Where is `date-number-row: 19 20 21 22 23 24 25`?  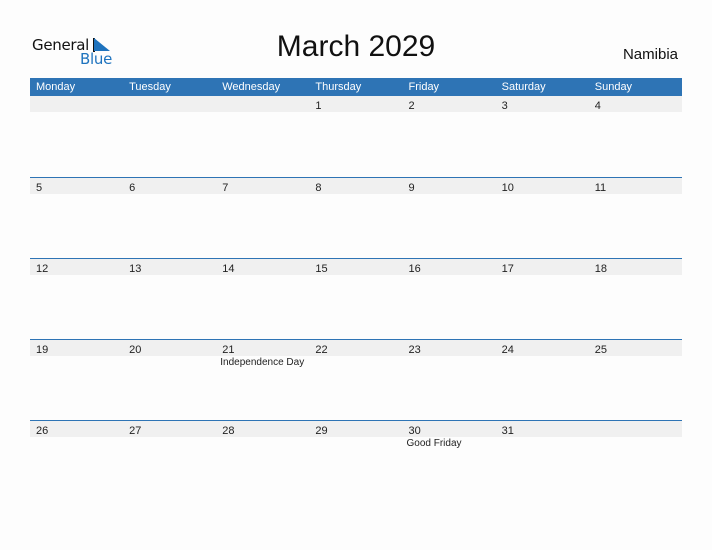
date-number-row: 19 20 21 22 23 24 25 is located at coordinates (356, 348).